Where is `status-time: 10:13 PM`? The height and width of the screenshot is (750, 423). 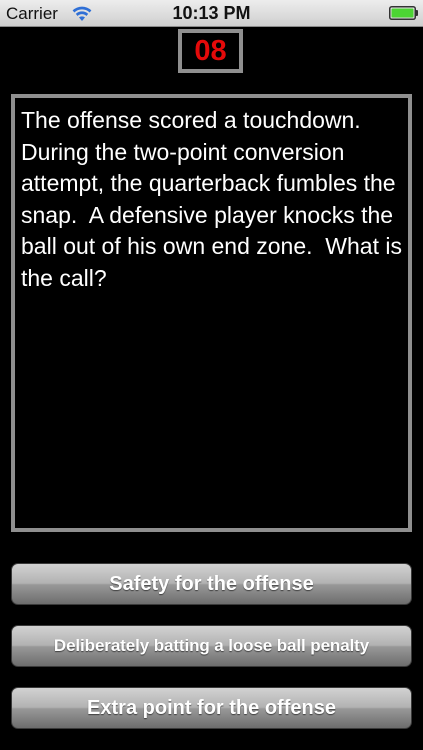
status-time: 10:13 PM is located at coordinates (211, 13).